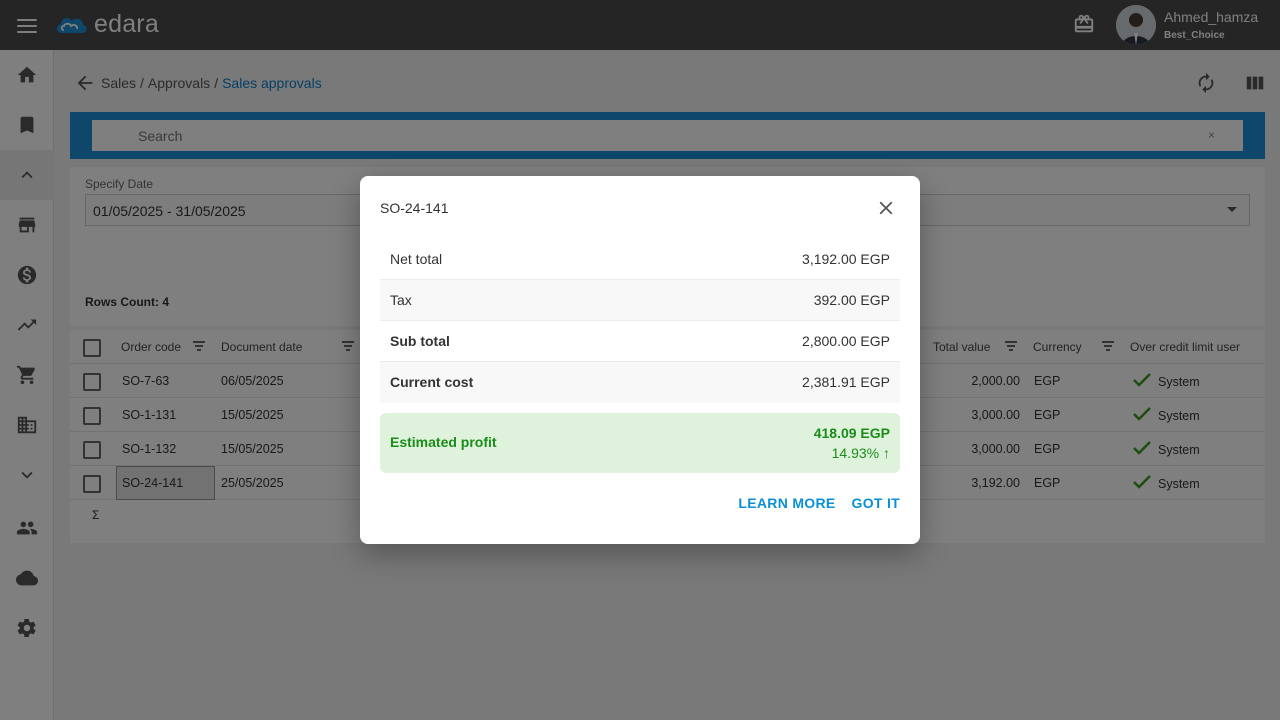 The width and height of the screenshot is (1280, 720). Describe the element at coordinates (443, 442) in the screenshot. I see `estimated-profit-label: Estimated profit` at that location.